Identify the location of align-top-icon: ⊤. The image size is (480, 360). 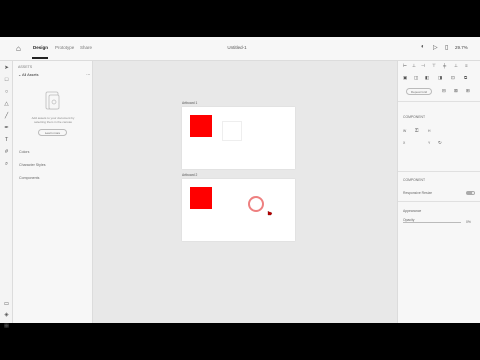
(434, 66).